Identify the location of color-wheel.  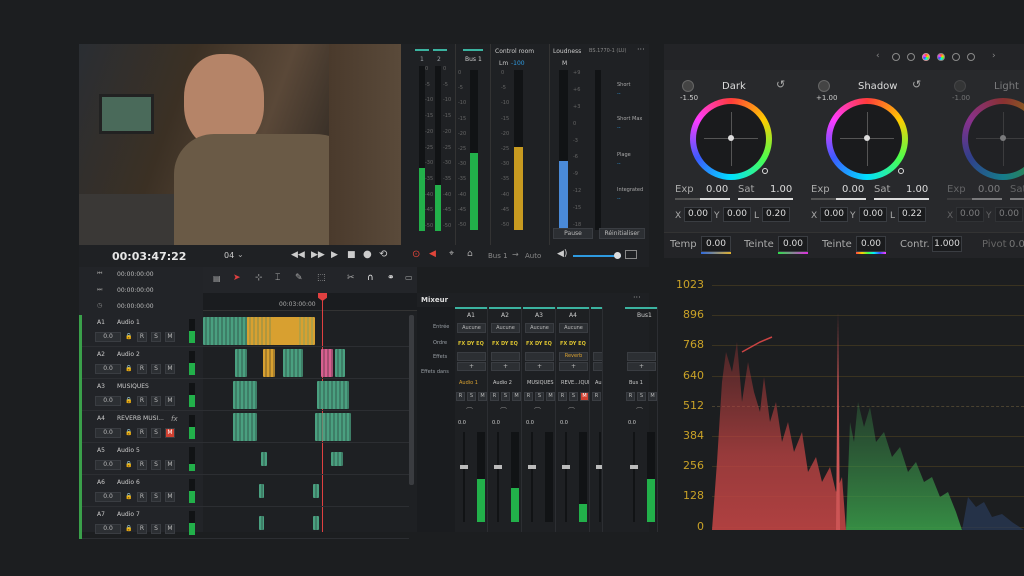
(993, 139).